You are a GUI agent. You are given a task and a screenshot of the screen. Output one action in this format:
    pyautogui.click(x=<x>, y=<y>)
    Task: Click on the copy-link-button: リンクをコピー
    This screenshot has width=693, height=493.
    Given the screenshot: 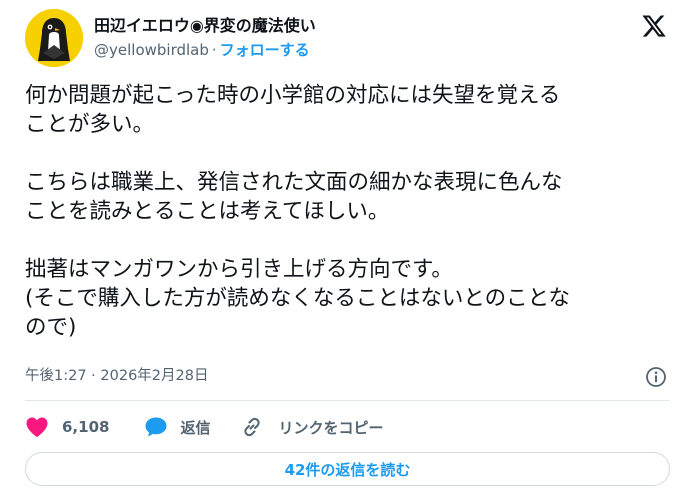 What is the action you would take?
    pyautogui.click(x=311, y=427)
    